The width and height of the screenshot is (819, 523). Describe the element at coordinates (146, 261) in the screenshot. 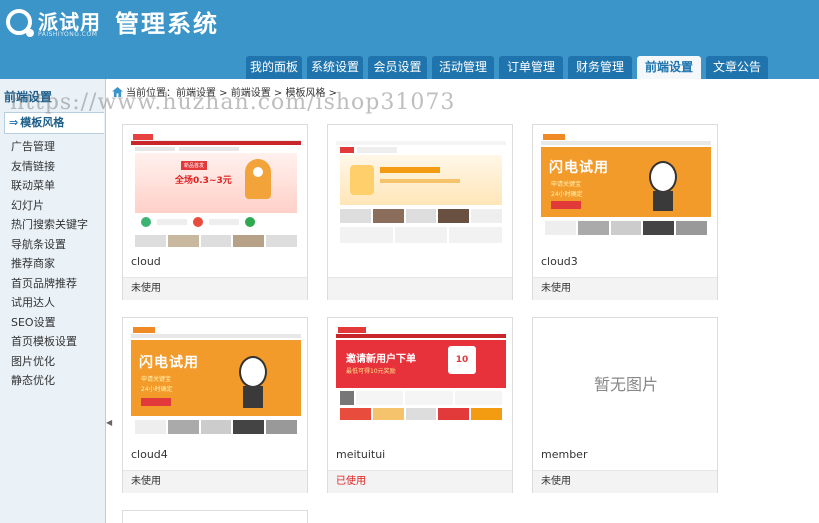

I see `template-name: cloud` at that location.